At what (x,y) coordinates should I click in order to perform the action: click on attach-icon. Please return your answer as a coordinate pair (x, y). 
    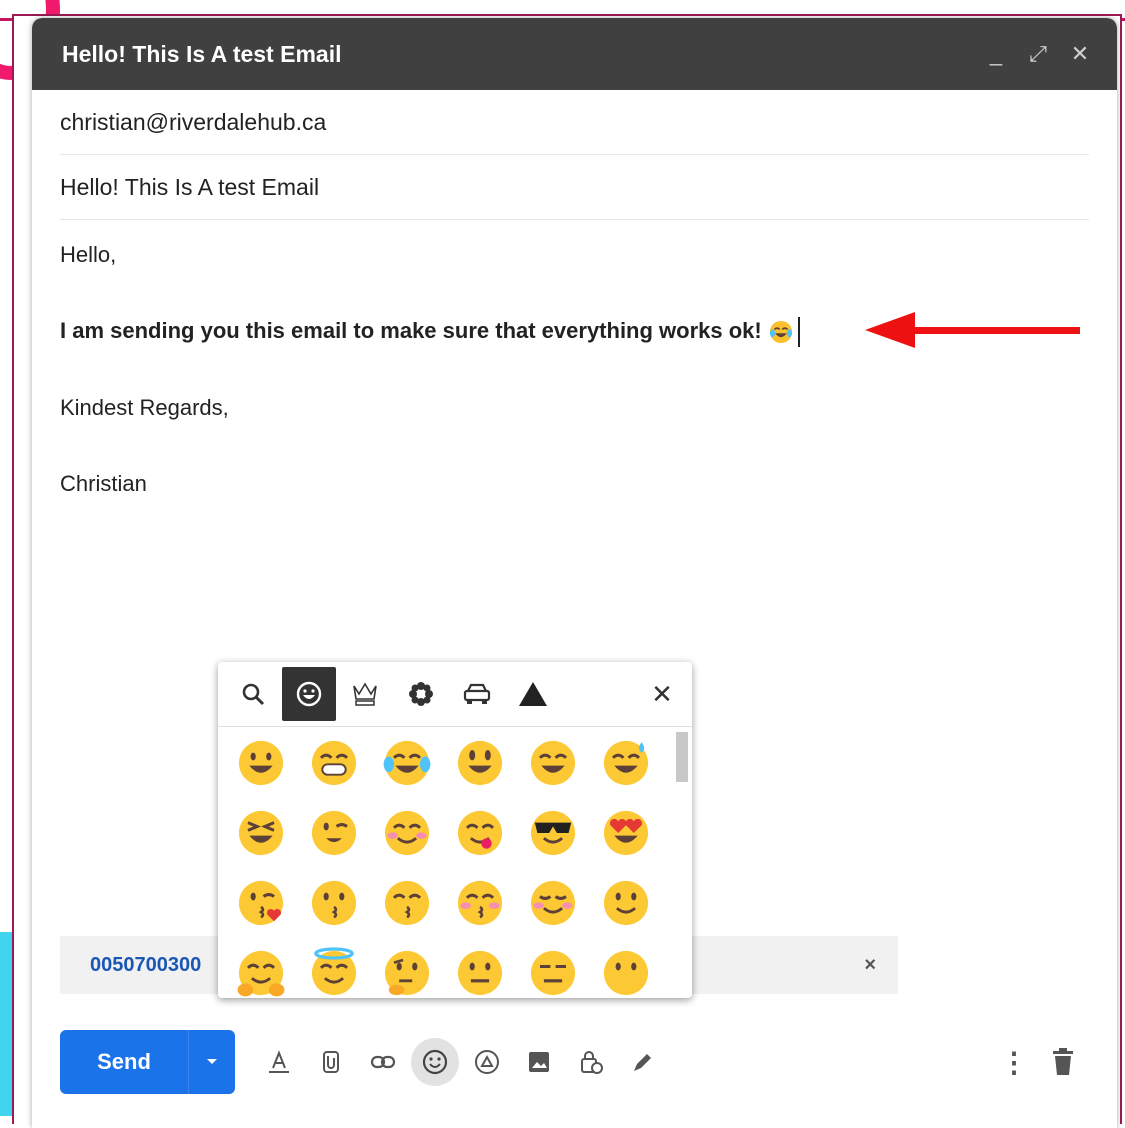
    Looking at the image, I should click on (331, 1062).